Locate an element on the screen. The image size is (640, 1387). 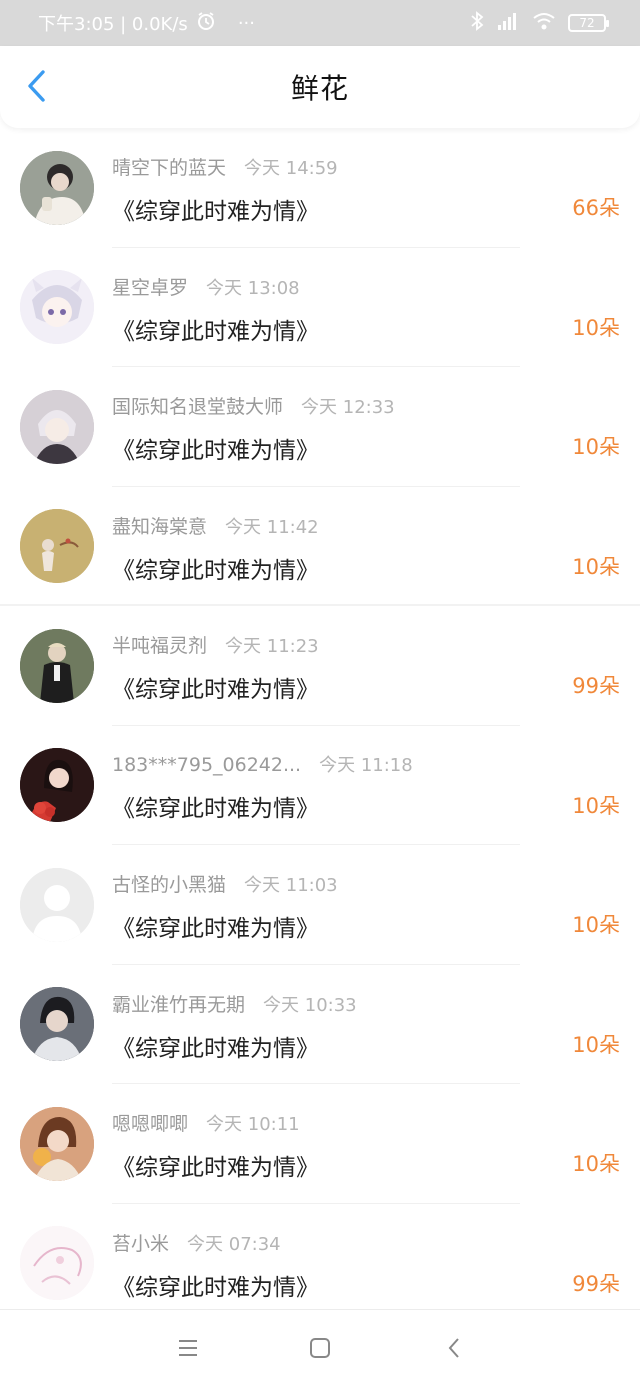
nav-back-button is located at coordinates (454, 1350).